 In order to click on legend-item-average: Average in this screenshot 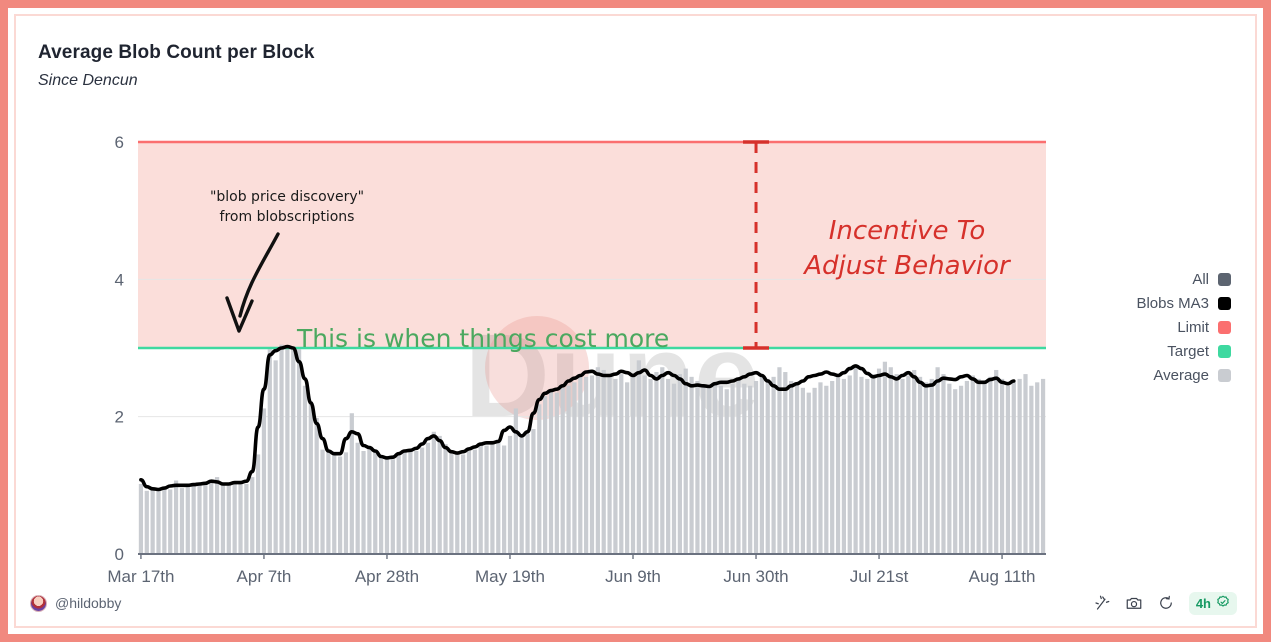, I will do `click(1192, 375)`.